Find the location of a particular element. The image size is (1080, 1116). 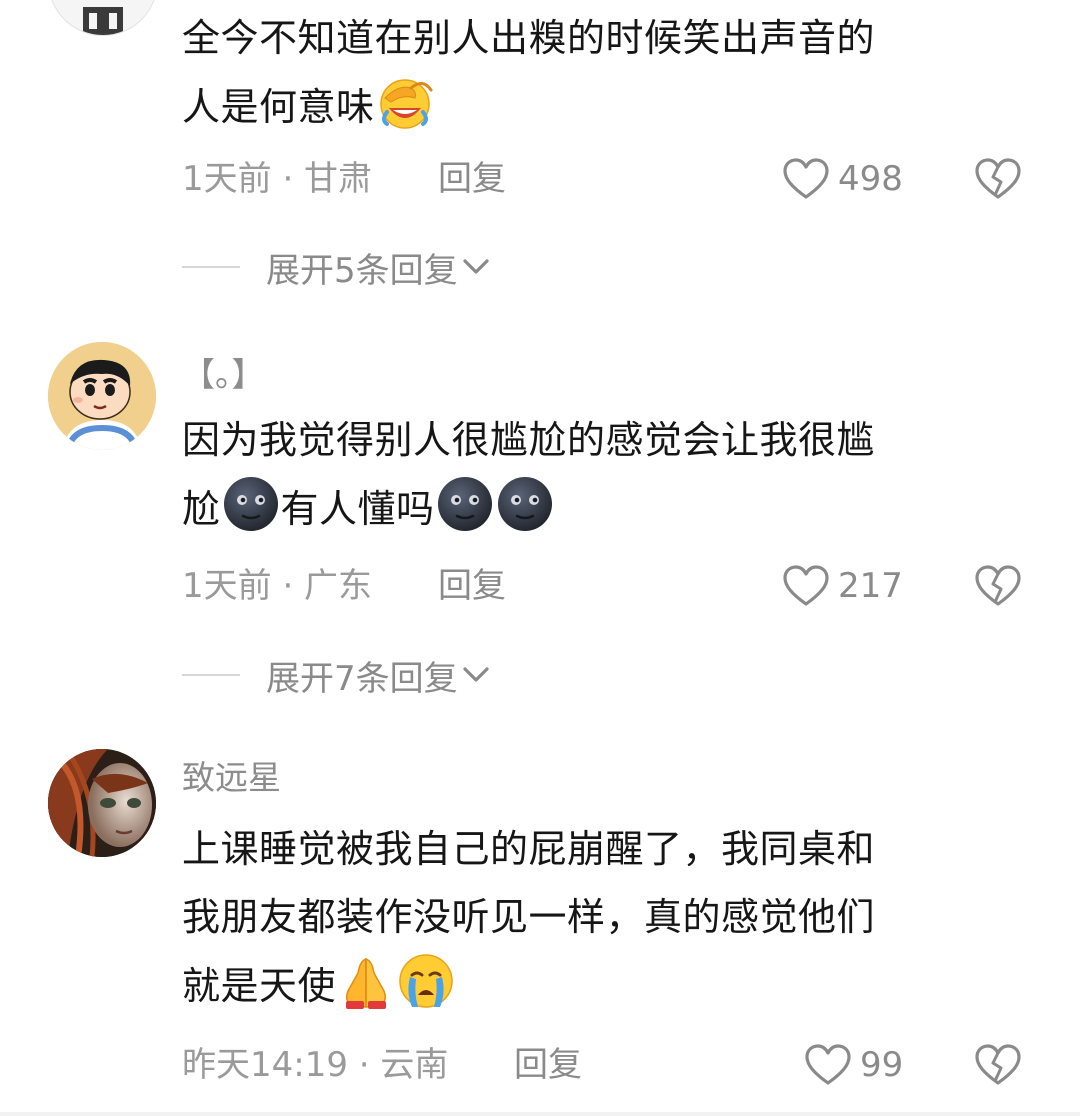

expand-replies-button: 展开5条回复 is located at coordinates (336, 268).